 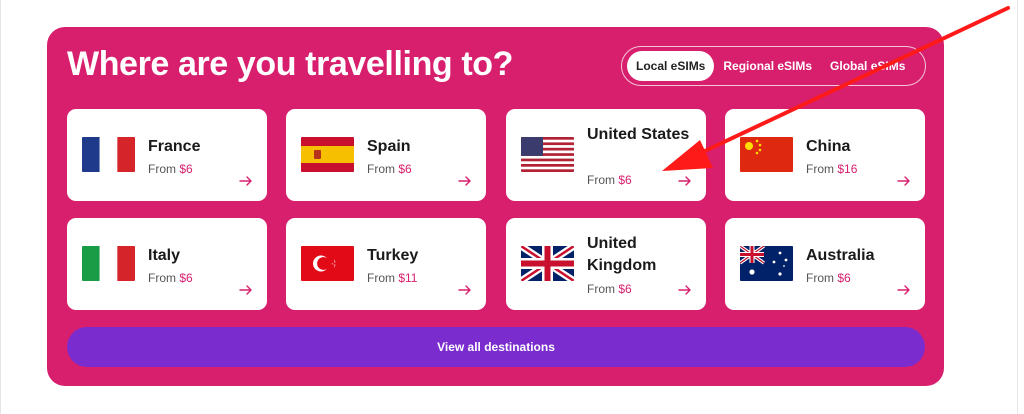 What do you see at coordinates (408, 278) in the screenshot?
I see `price-amount: $11` at bounding box center [408, 278].